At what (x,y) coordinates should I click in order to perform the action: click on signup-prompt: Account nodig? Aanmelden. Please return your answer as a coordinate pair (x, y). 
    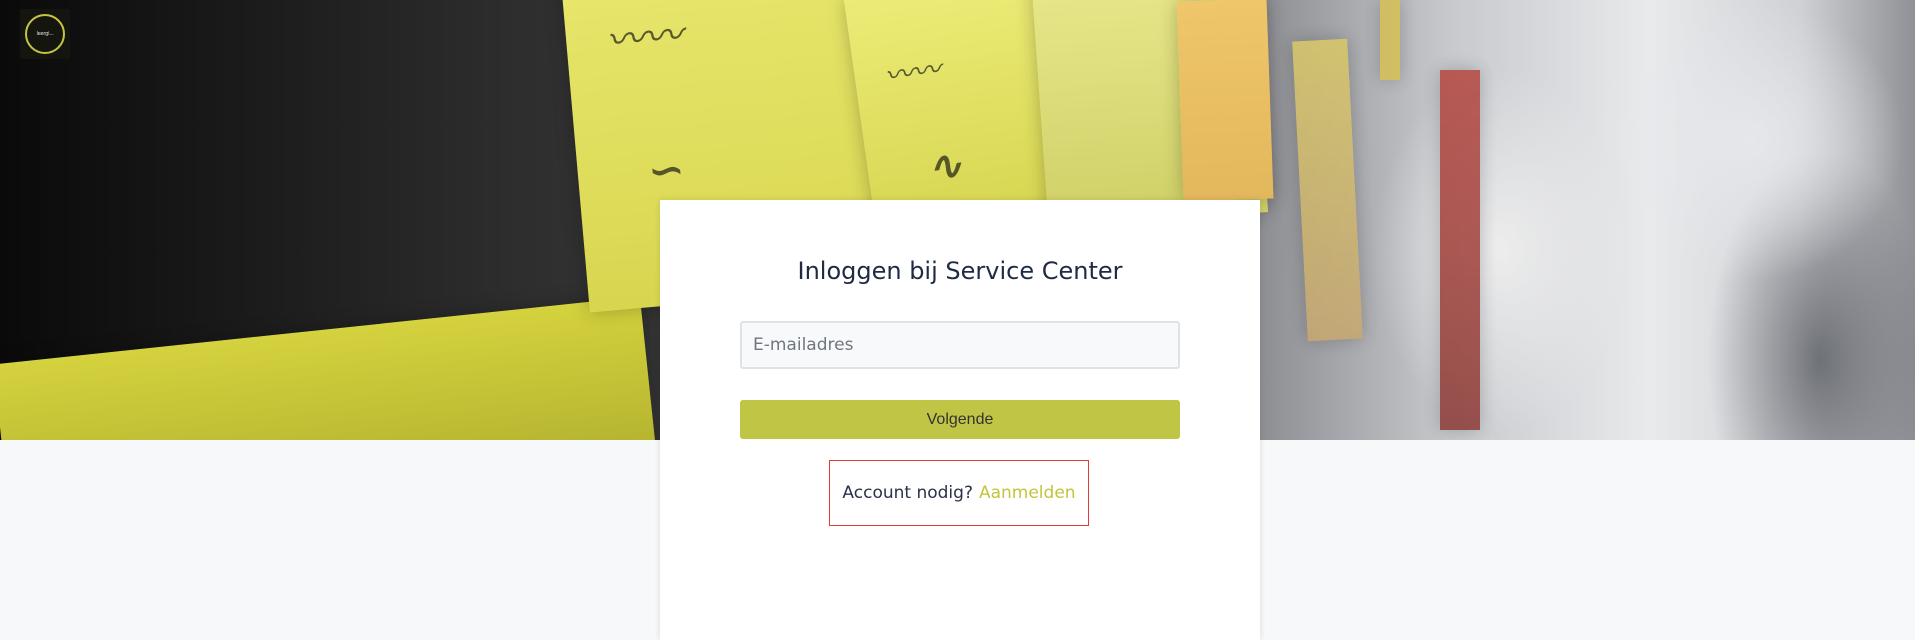
    Looking at the image, I should click on (959, 493).